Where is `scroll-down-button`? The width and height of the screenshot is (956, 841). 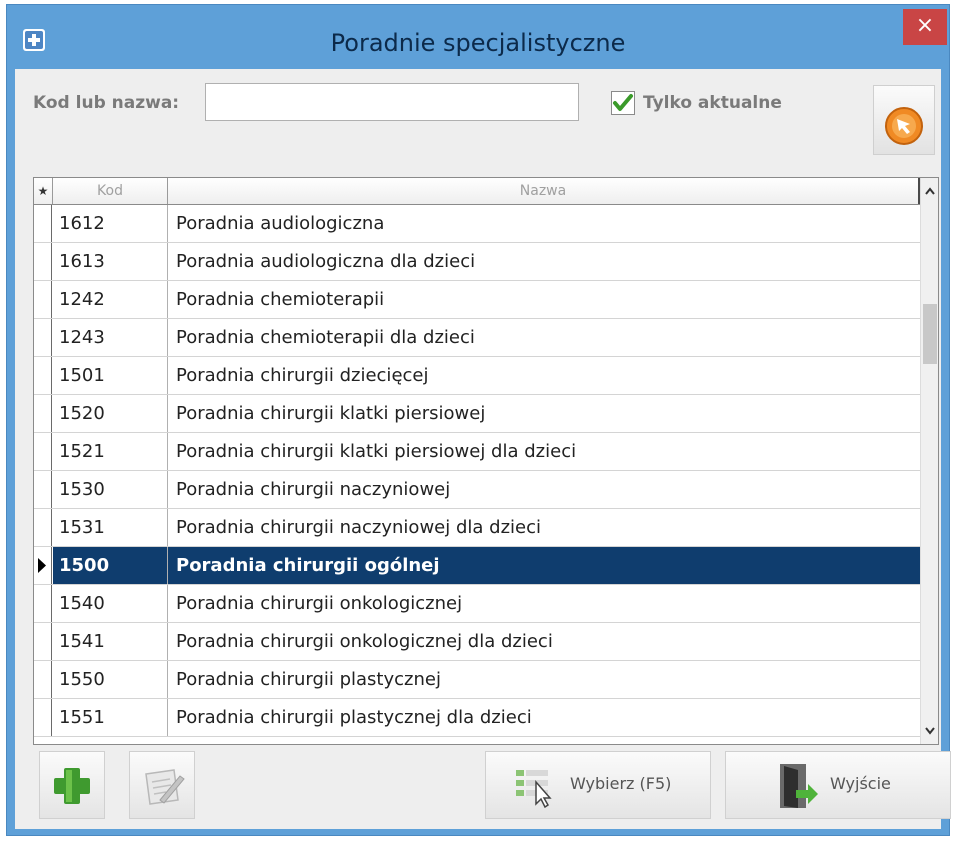 scroll-down-button is located at coordinates (929, 731).